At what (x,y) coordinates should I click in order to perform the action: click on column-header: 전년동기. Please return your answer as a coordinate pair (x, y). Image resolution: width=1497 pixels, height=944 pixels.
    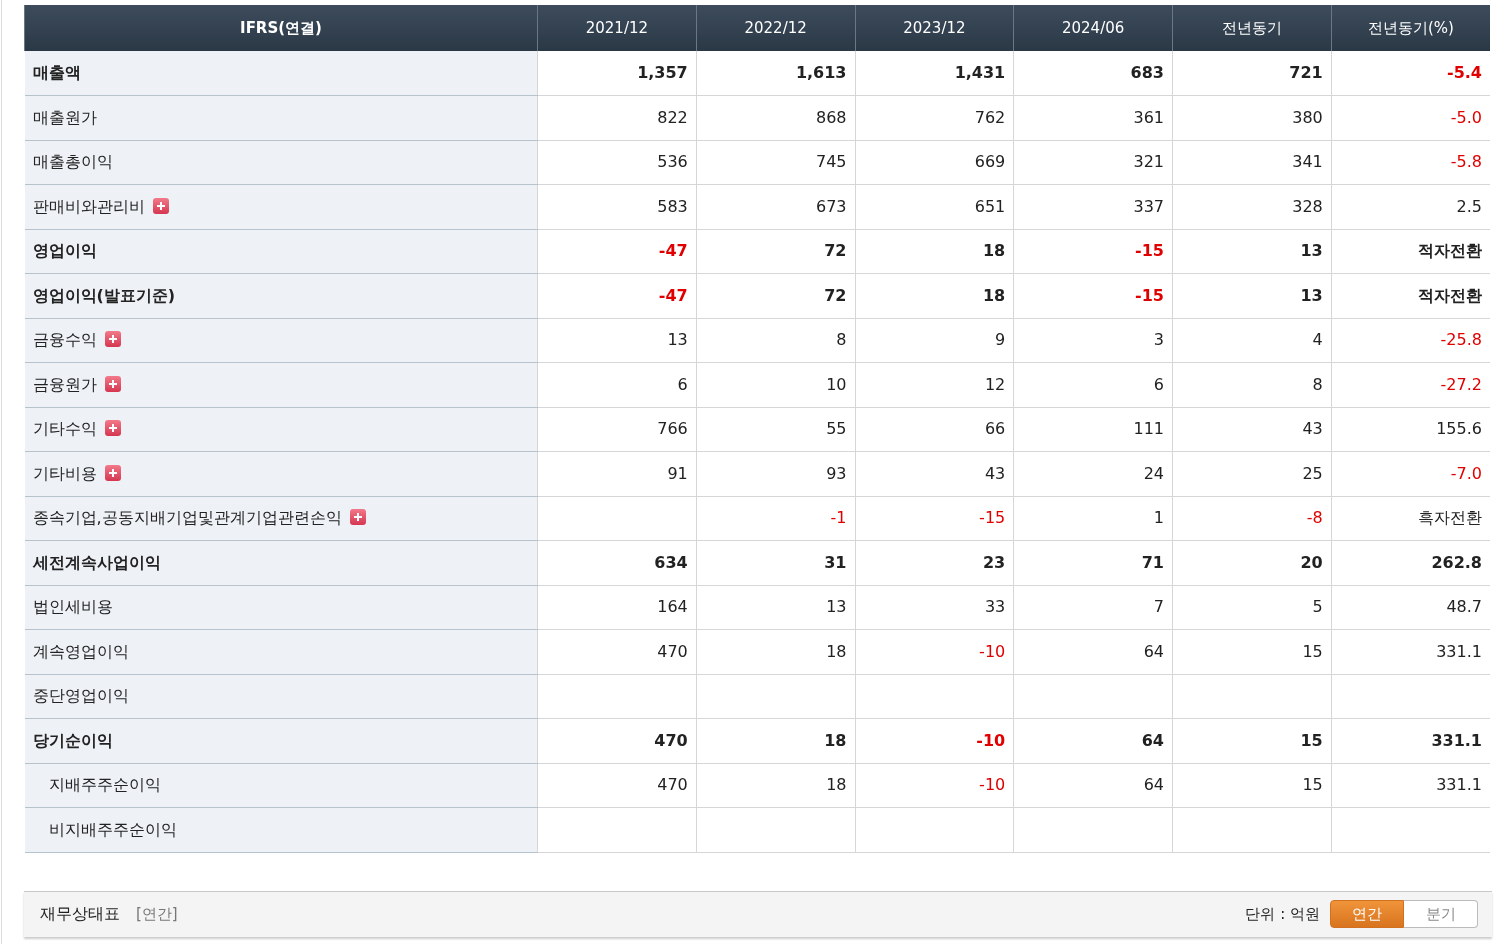
    Looking at the image, I should click on (1252, 28).